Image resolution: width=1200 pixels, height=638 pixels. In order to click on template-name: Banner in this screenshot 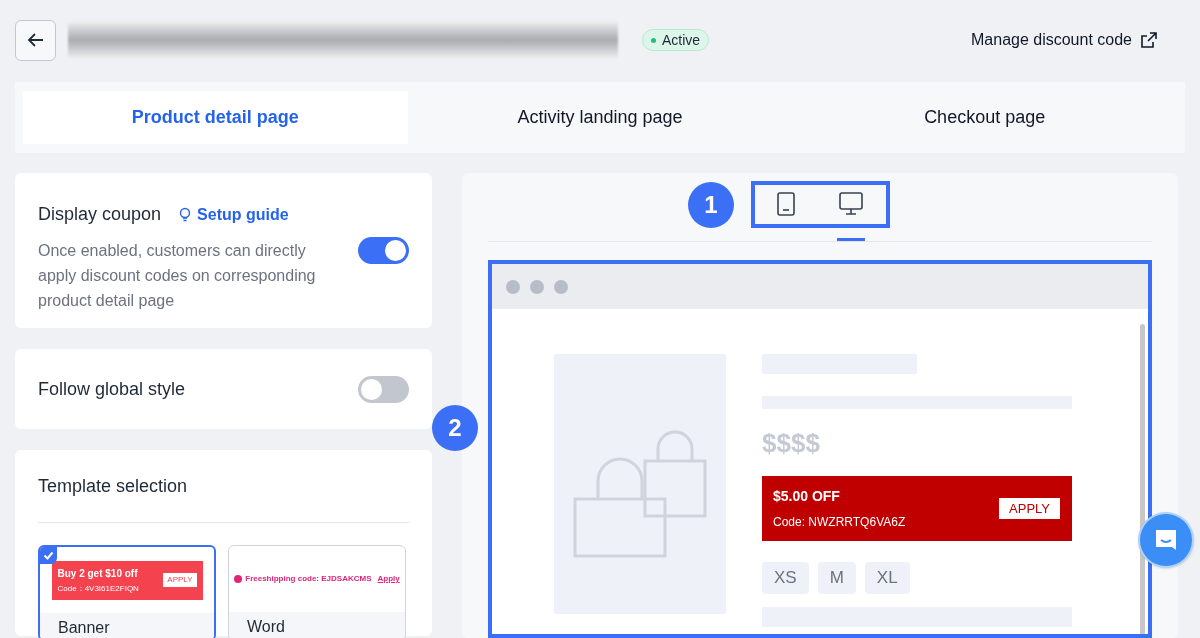, I will do `click(84, 627)`.